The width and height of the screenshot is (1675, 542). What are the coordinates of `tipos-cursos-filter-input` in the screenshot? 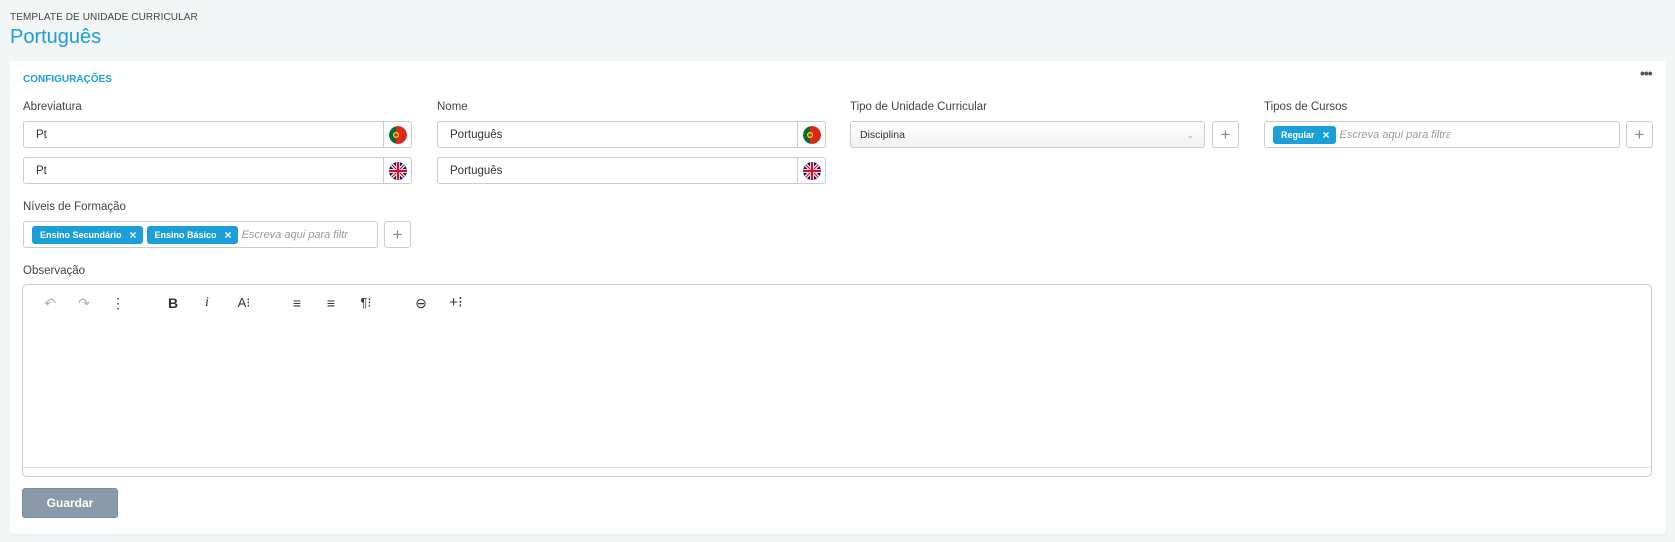 It's located at (1394, 134).